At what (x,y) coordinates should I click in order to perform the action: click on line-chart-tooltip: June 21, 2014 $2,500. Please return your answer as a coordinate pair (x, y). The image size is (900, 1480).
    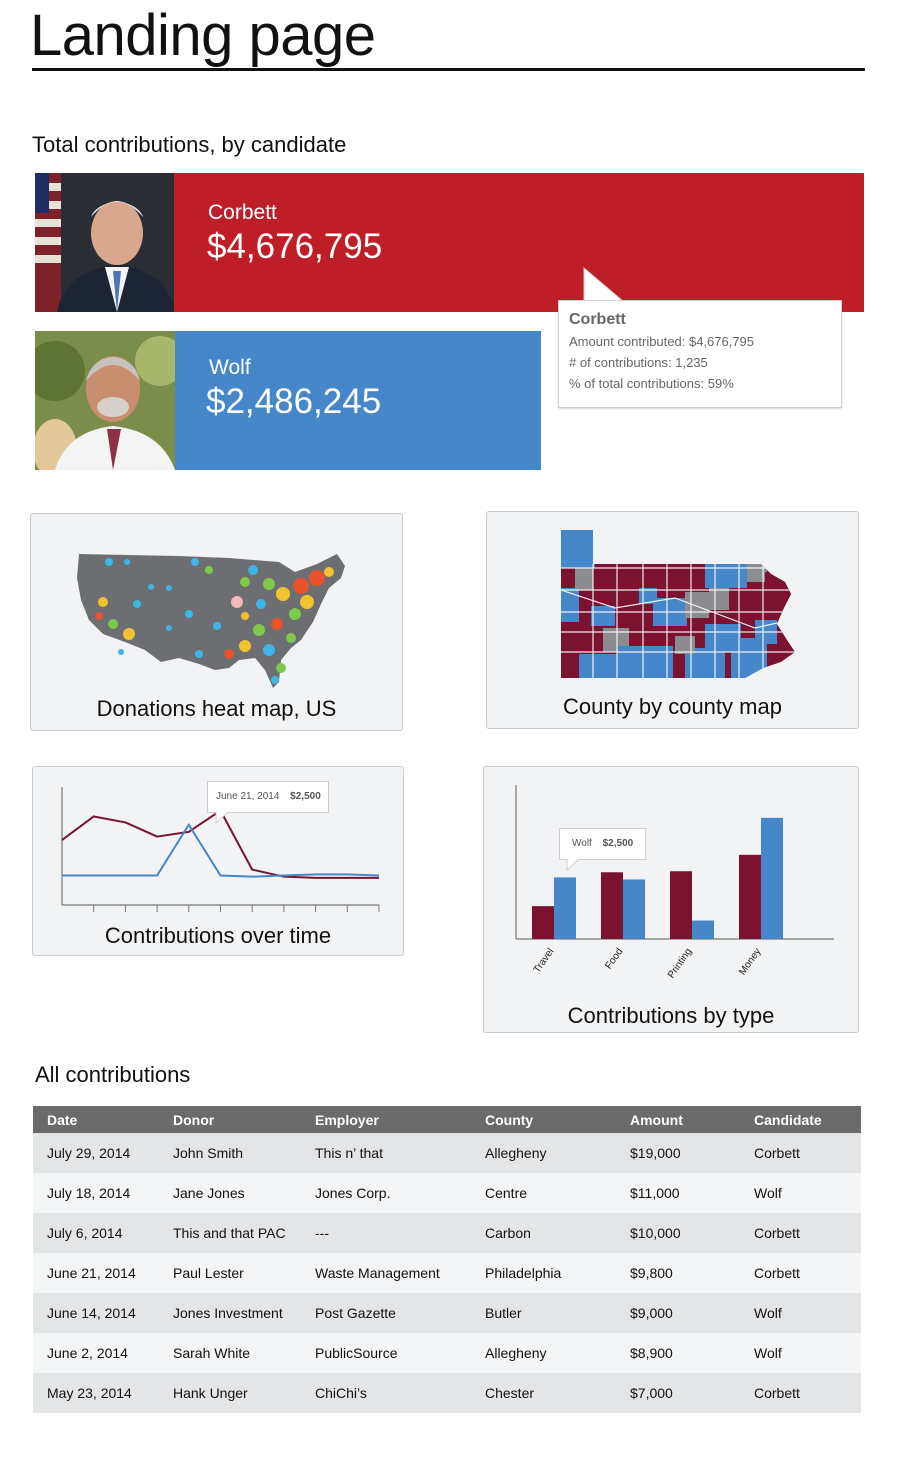
    Looking at the image, I should click on (268, 797).